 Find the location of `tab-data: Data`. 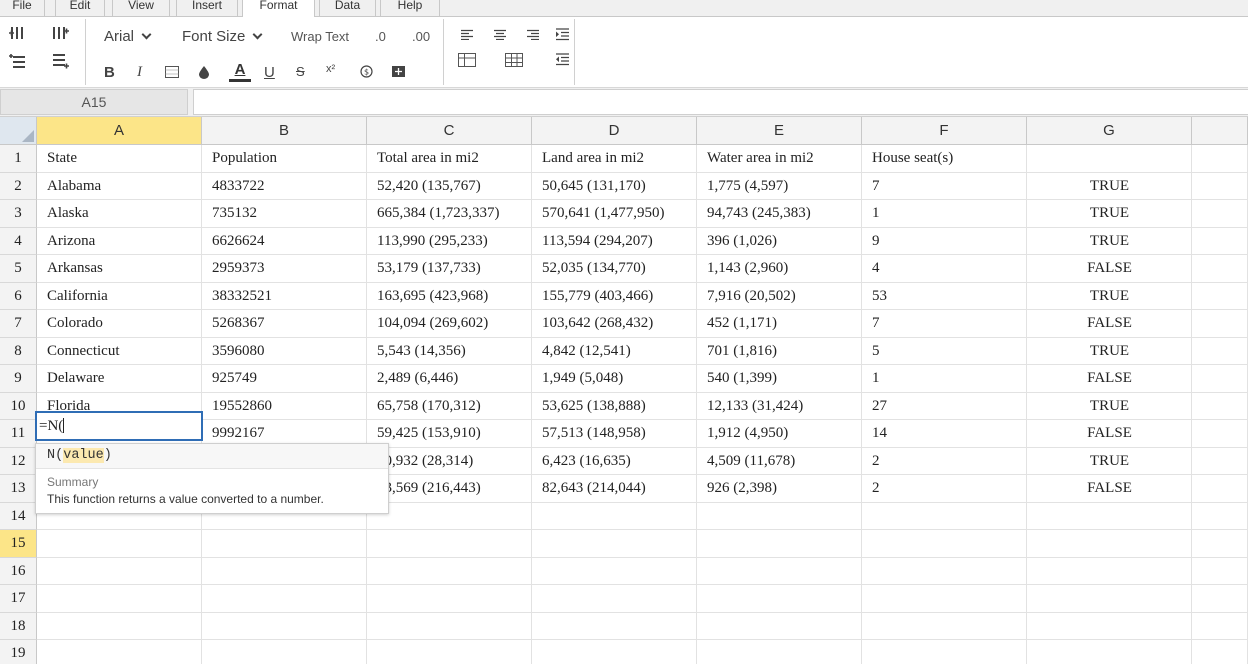

tab-data: Data is located at coordinates (347, 8).